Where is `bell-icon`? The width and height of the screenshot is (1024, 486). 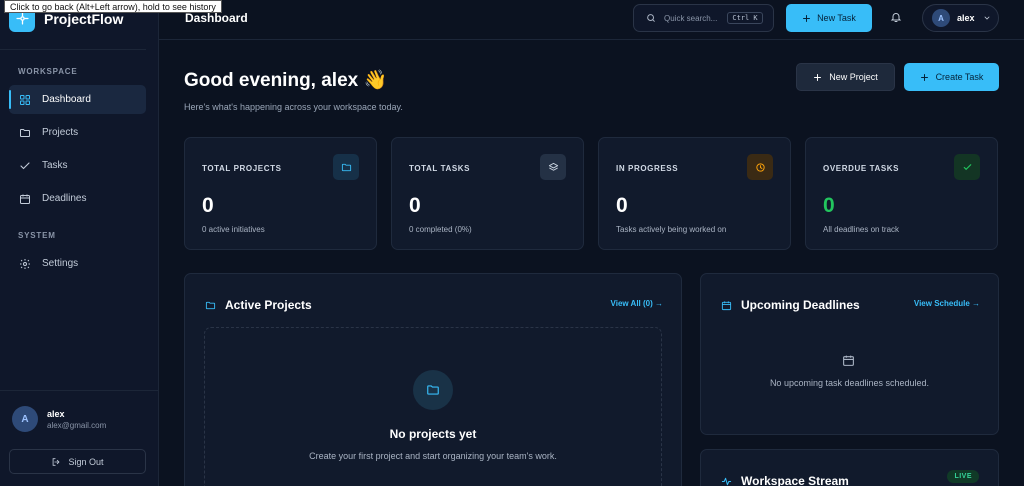
bell-icon is located at coordinates (896, 17).